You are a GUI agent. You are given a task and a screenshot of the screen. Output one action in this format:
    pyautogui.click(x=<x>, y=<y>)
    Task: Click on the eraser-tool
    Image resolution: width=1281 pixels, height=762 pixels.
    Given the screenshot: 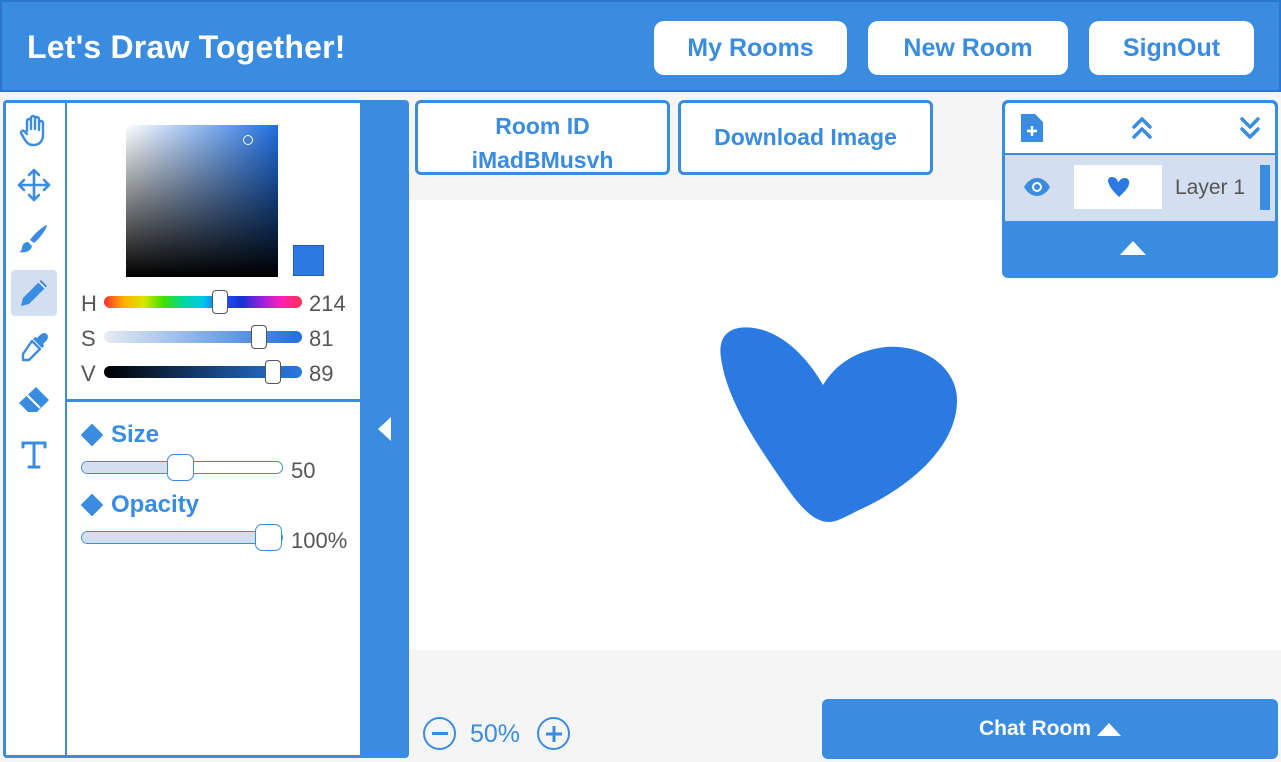 What is the action you would take?
    pyautogui.click(x=34, y=401)
    